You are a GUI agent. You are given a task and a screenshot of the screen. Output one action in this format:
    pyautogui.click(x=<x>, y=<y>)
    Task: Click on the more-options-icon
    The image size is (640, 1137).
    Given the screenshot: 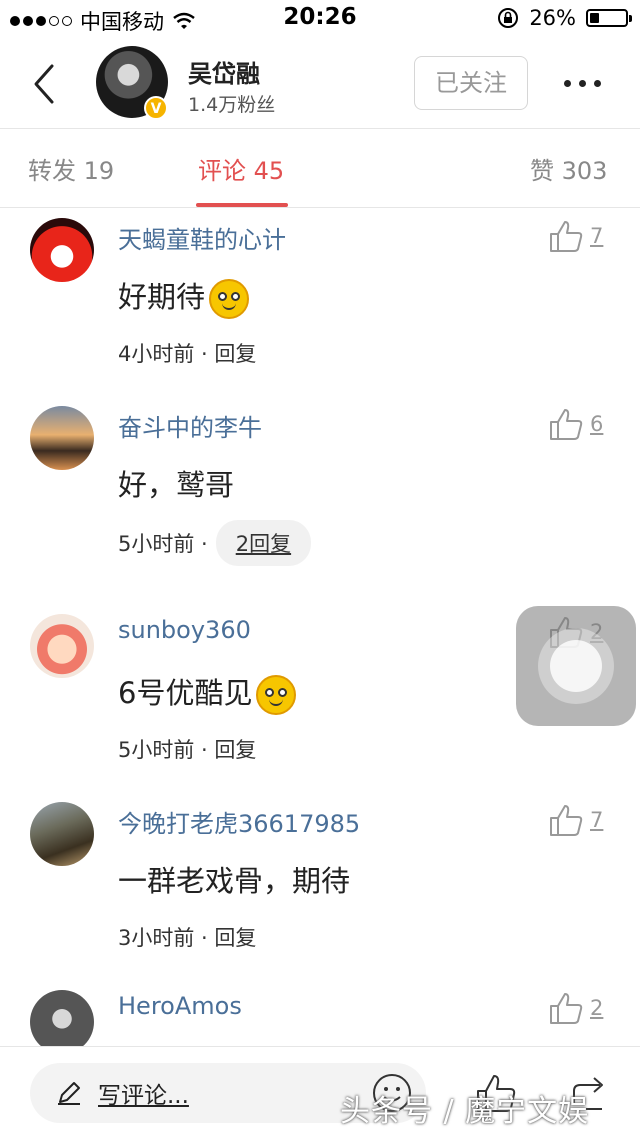 What is the action you would take?
    pyautogui.click(x=582, y=83)
    